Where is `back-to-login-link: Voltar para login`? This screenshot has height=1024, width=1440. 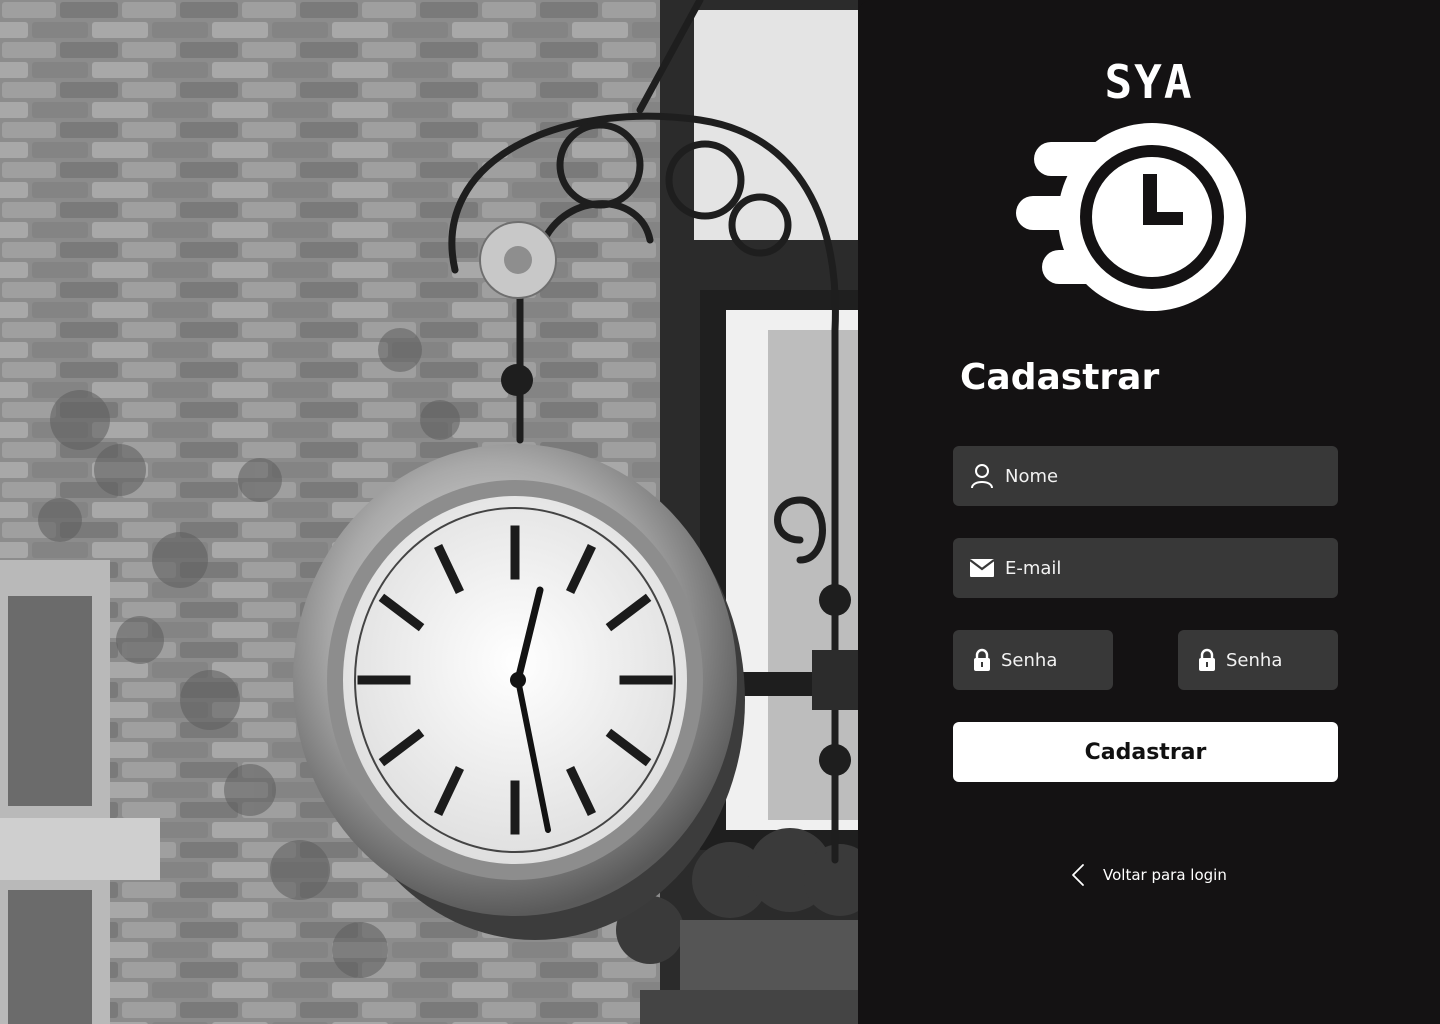 back-to-login-link: Voltar para login is located at coordinates (1148, 875).